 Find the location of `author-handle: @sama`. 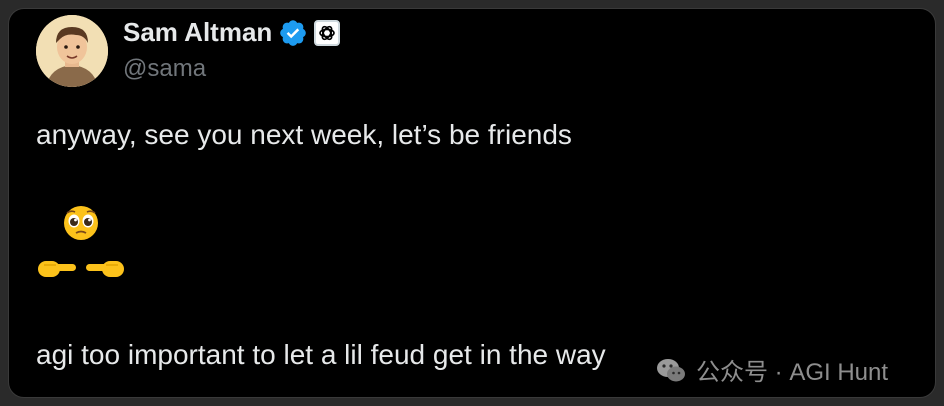

author-handle: @sama is located at coordinates (164, 69).